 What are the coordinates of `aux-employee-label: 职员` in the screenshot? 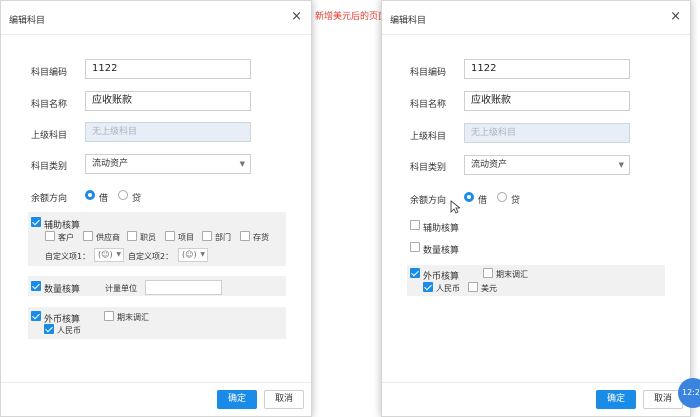 It's located at (148, 237).